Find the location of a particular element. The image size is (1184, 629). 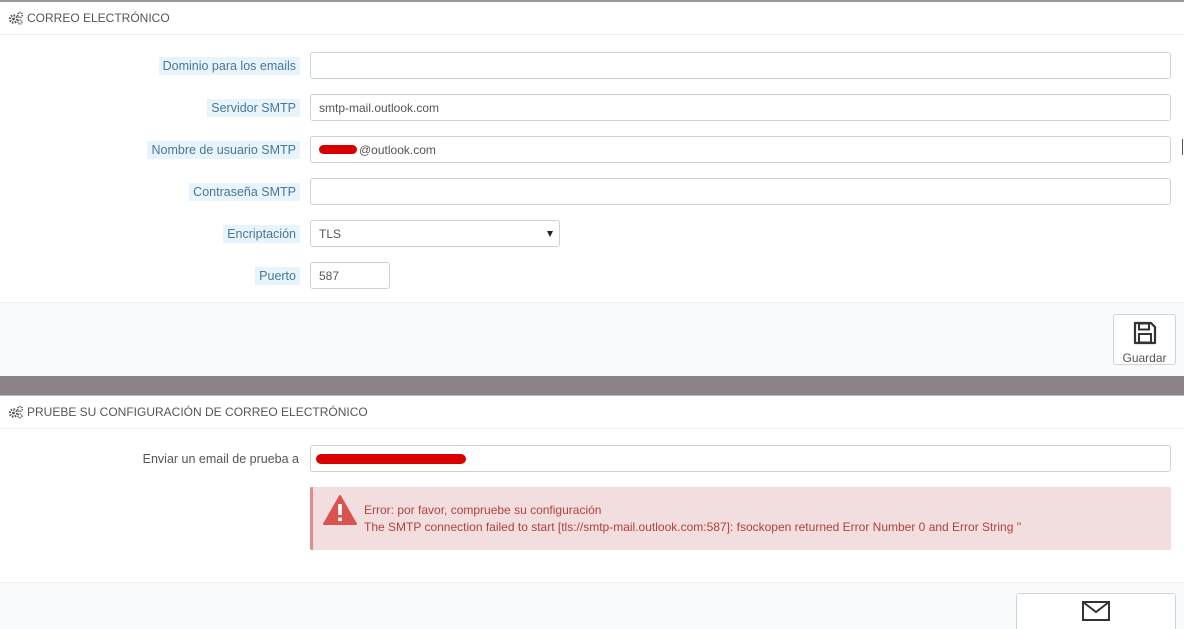

panel-footer is located at coordinates (592, 605).